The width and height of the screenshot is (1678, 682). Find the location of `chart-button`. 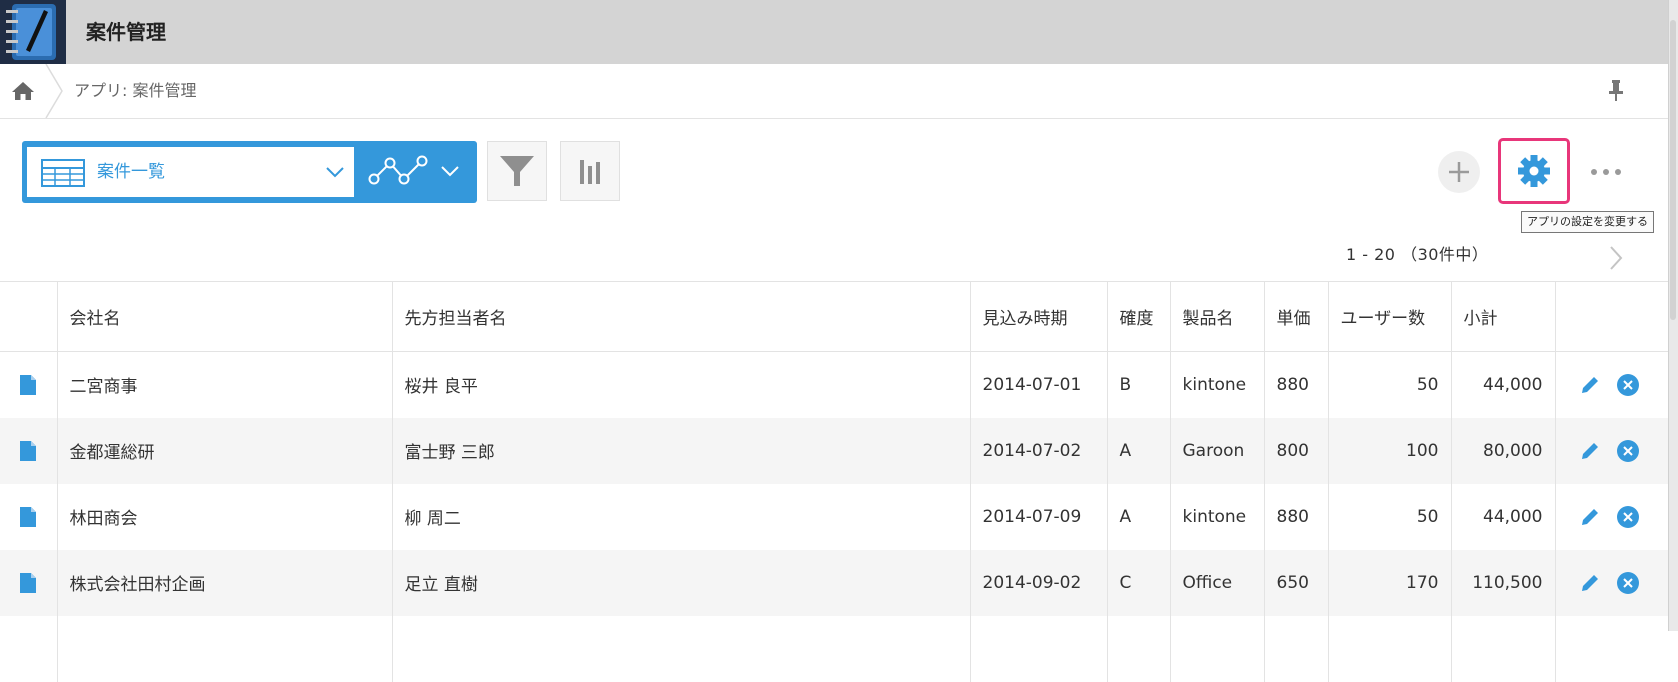

chart-button is located at coordinates (590, 171).